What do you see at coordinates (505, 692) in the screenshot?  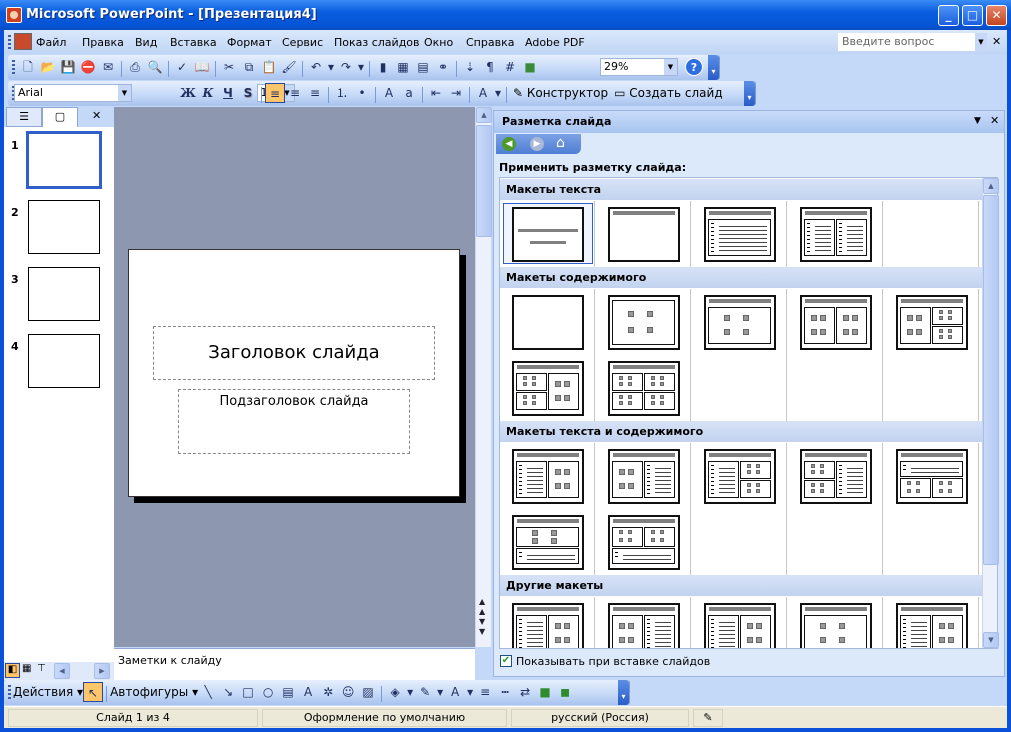 I see `dash-style-icon: ┅` at bounding box center [505, 692].